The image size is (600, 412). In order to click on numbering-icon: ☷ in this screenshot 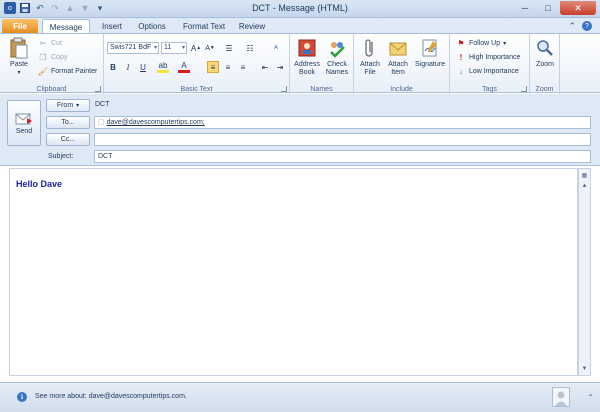, I will do `click(250, 48)`.